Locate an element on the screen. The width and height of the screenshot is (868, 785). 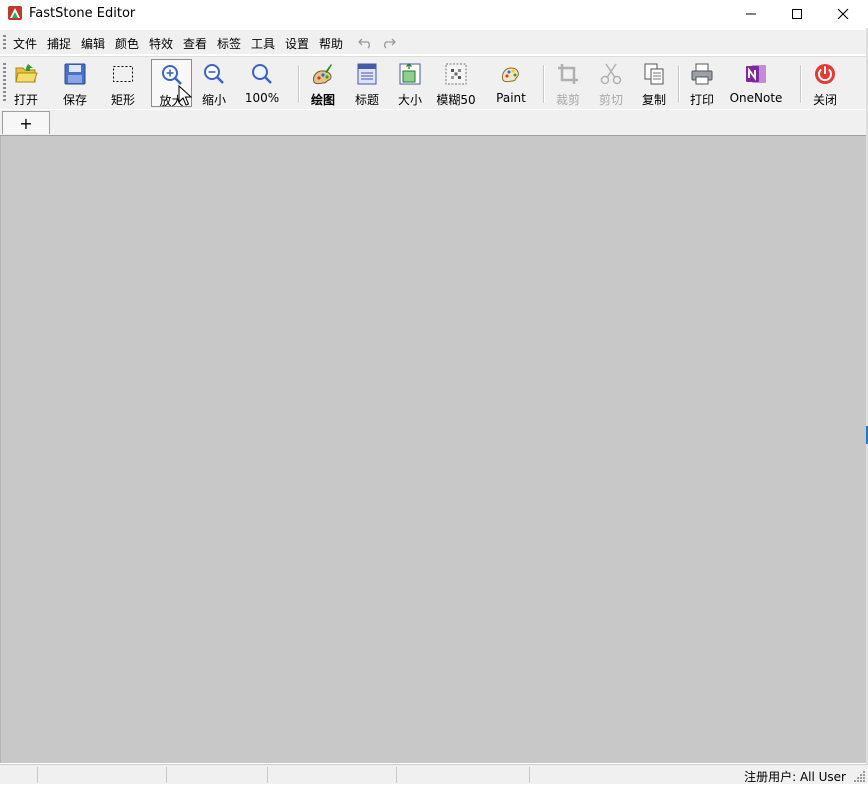
minimize-button is located at coordinates (751, 14).